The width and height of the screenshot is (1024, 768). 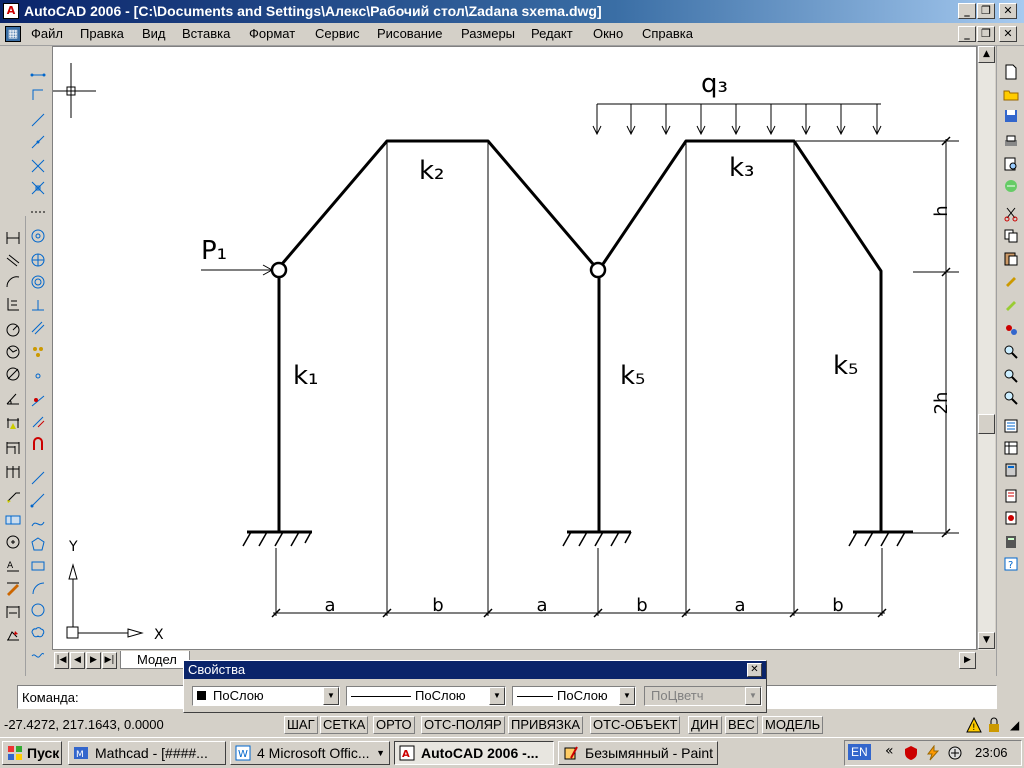 What do you see at coordinates (1011, 142) in the screenshot?
I see `plot-icon` at bounding box center [1011, 142].